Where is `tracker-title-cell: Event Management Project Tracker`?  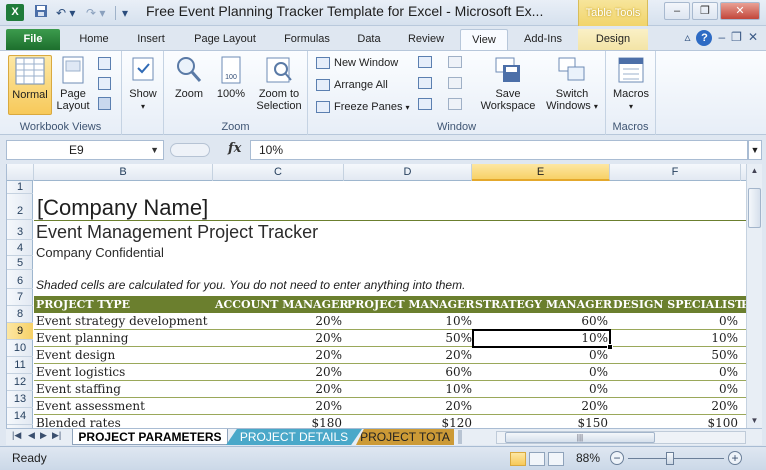
tracker-title-cell: Event Management Project Tracker is located at coordinates (177, 232).